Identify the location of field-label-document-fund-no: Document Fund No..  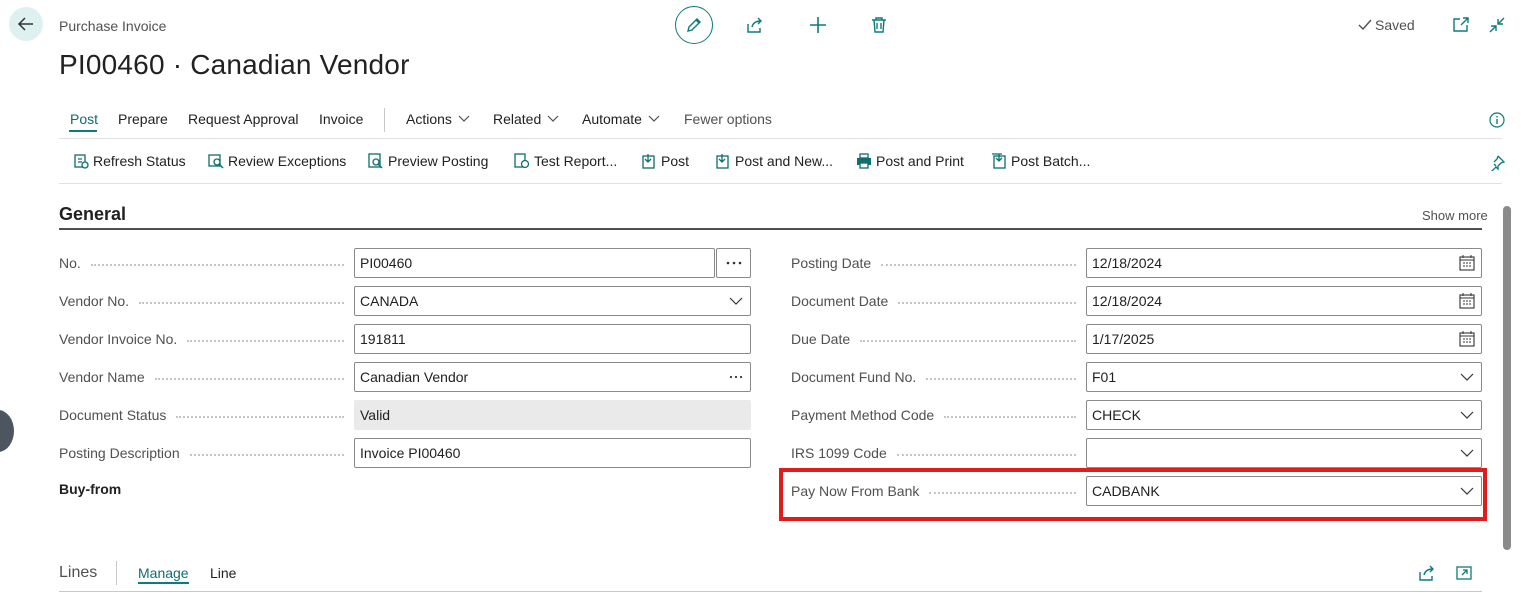
(933, 377).